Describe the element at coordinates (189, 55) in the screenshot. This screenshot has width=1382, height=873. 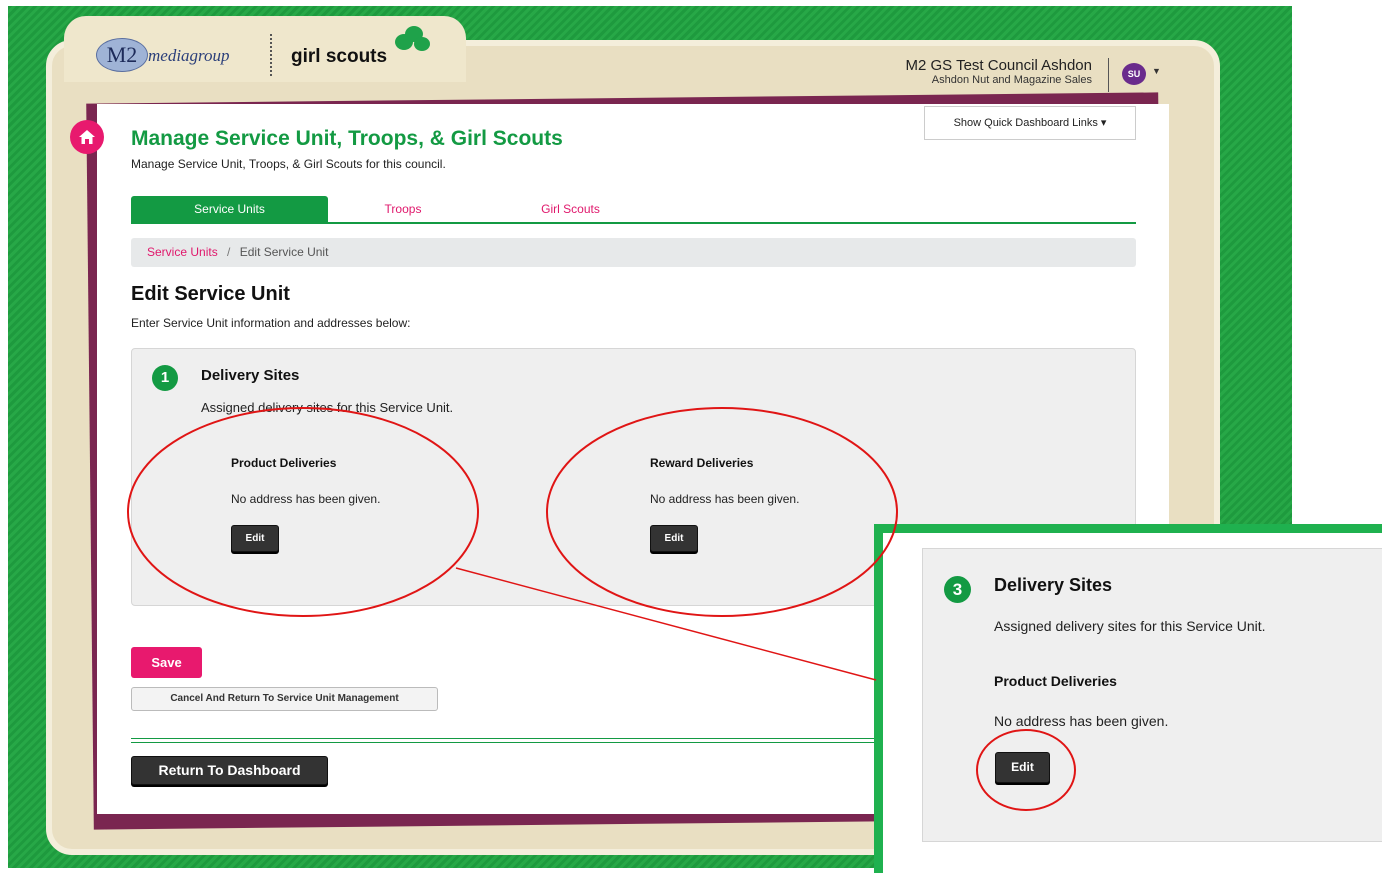
I see `mediagroup-logo-text: mediagroup` at that location.